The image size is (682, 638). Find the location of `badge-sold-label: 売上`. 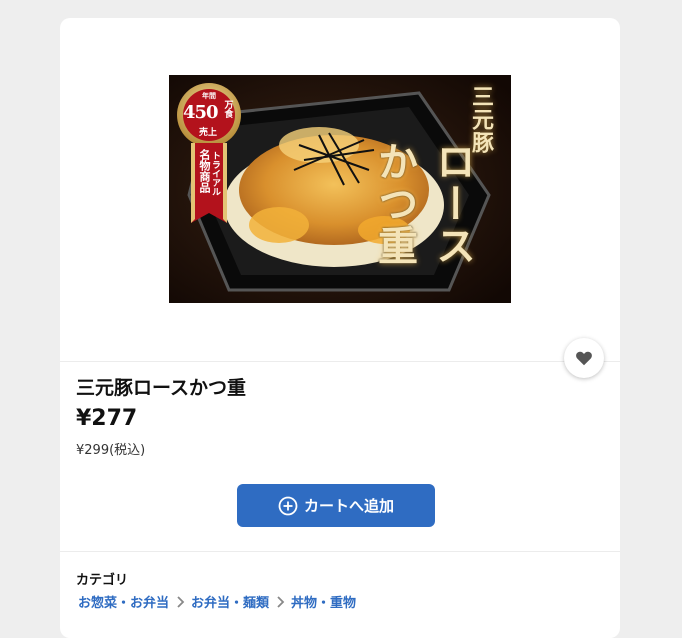

badge-sold-label: 売上 is located at coordinates (208, 133).